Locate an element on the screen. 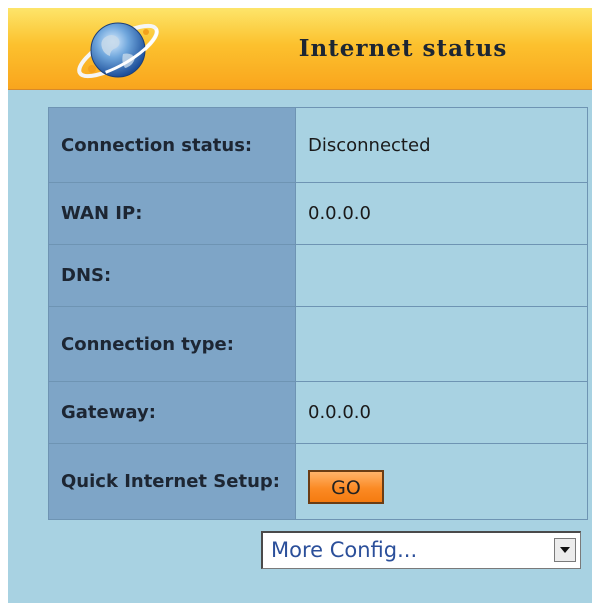  dns-label: DNS: is located at coordinates (172, 275).